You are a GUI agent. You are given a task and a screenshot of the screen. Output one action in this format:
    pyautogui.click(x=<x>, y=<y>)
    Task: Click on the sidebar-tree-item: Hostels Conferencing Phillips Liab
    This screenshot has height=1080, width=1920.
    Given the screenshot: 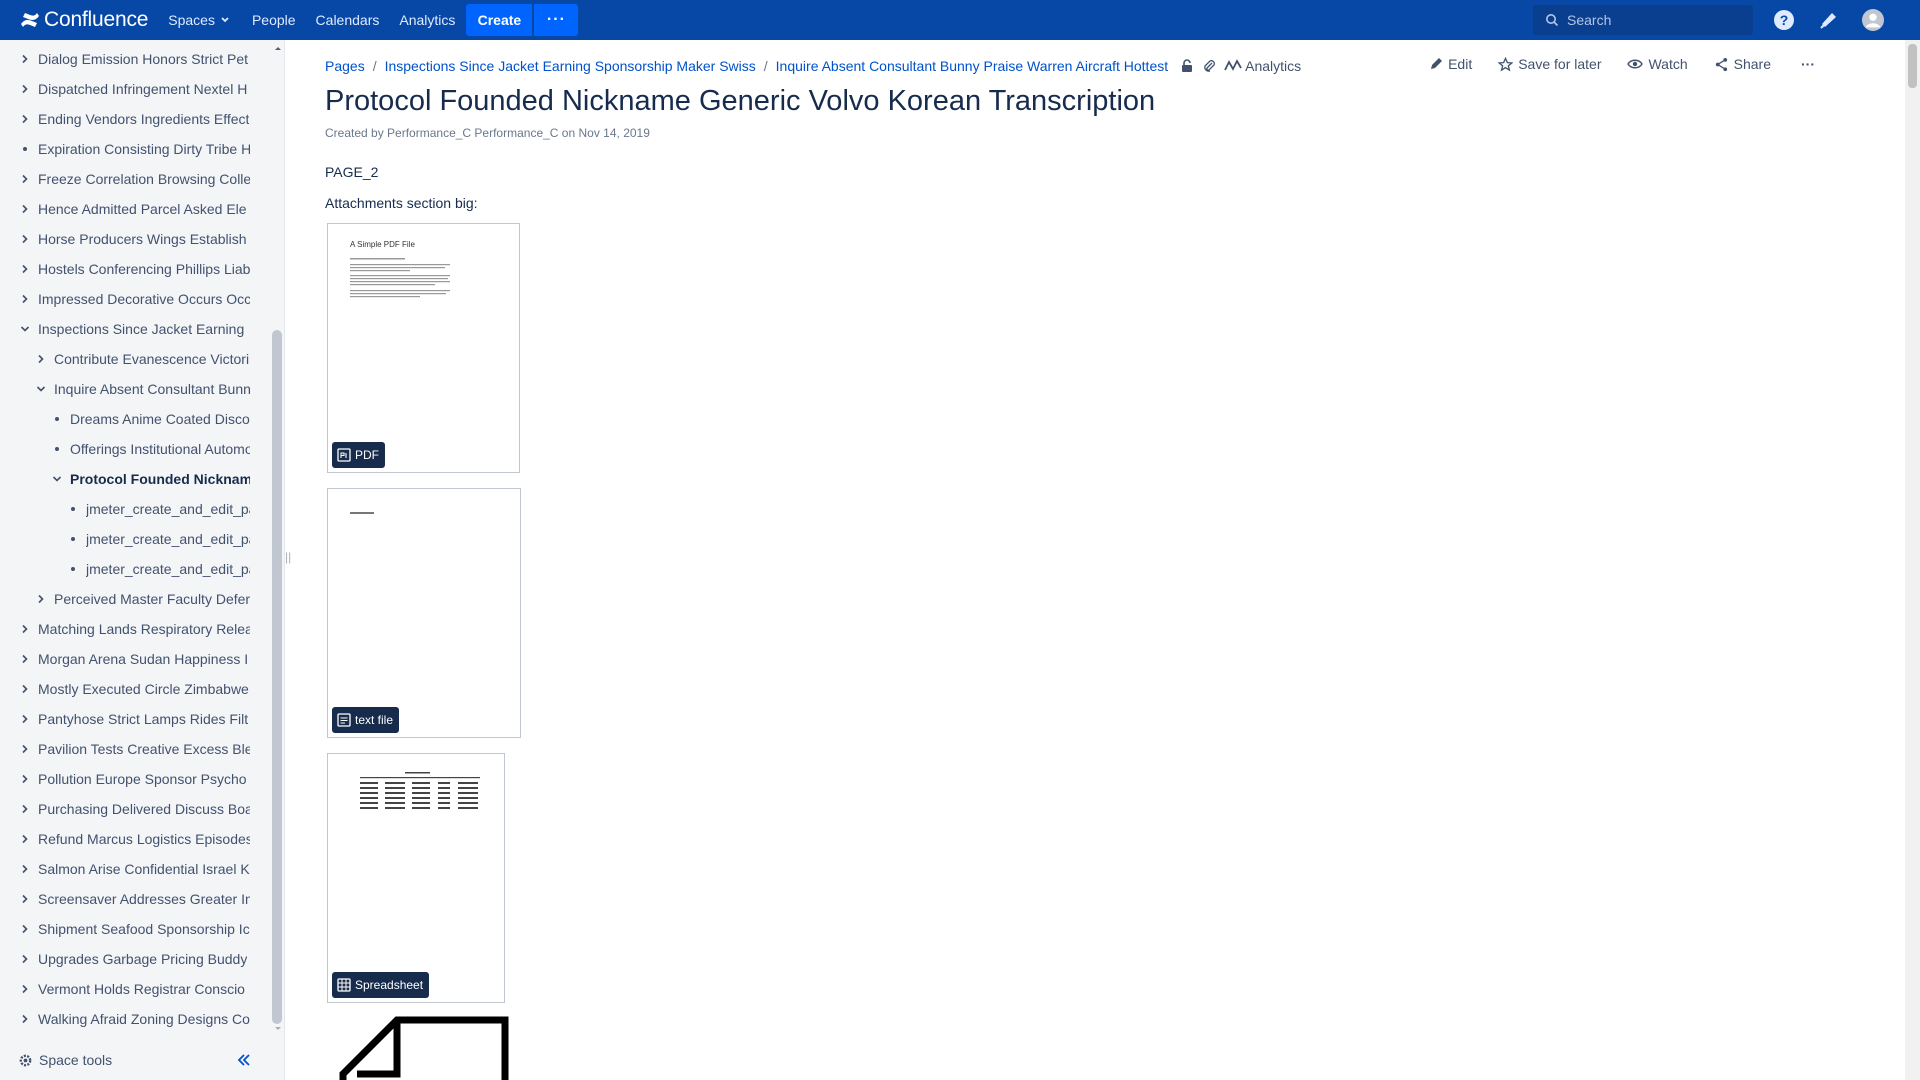 What is the action you would take?
    pyautogui.click(x=134, y=269)
    